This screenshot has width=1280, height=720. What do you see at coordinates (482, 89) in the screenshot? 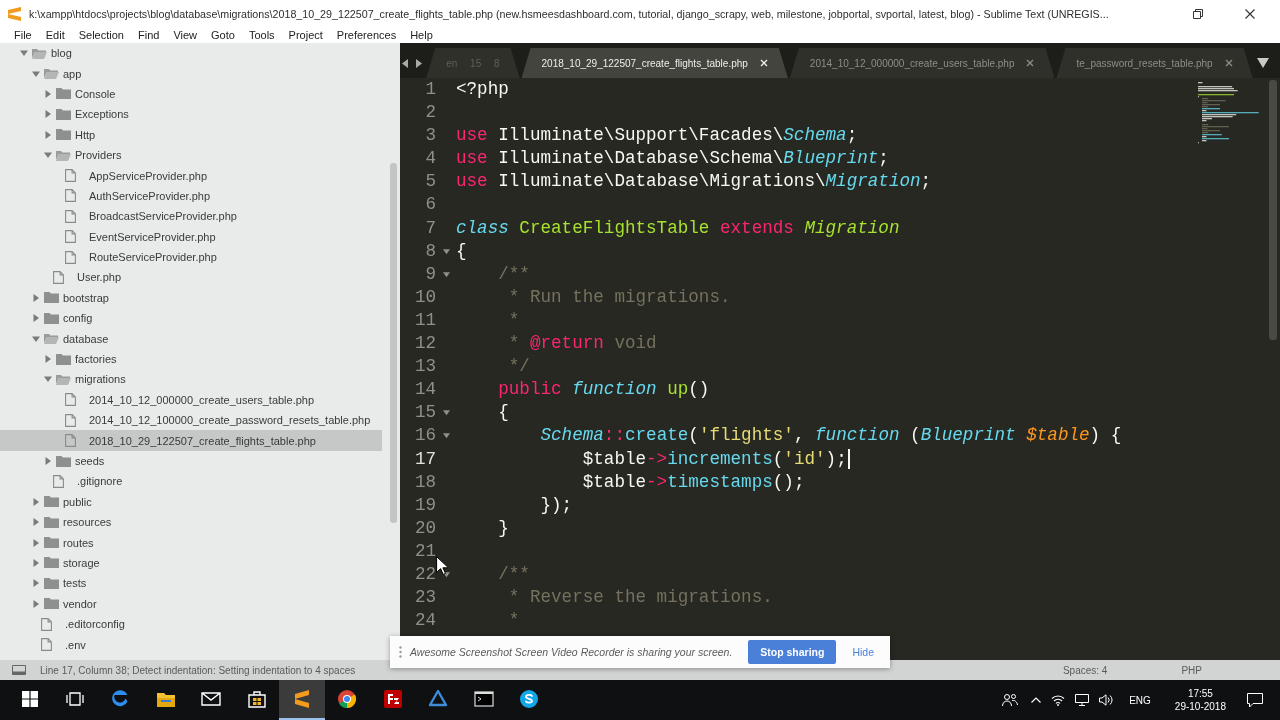
I see `code-line: <?php` at bounding box center [482, 89].